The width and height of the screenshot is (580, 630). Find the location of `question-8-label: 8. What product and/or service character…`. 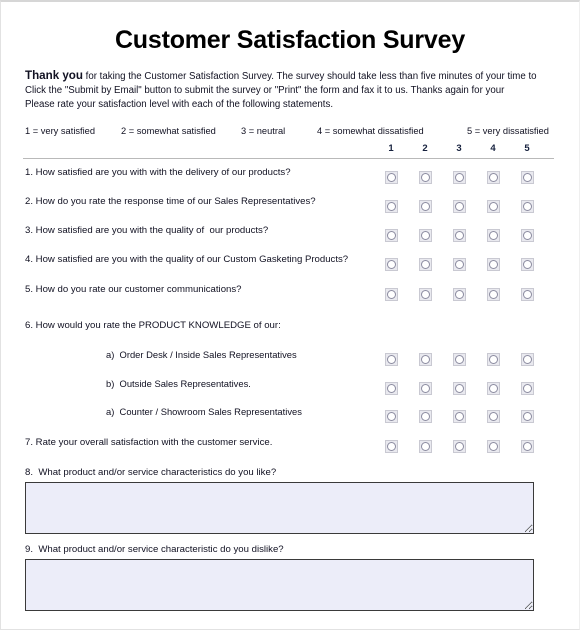

question-8-label: 8. What product and/or service character… is located at coordinates (151, 472).